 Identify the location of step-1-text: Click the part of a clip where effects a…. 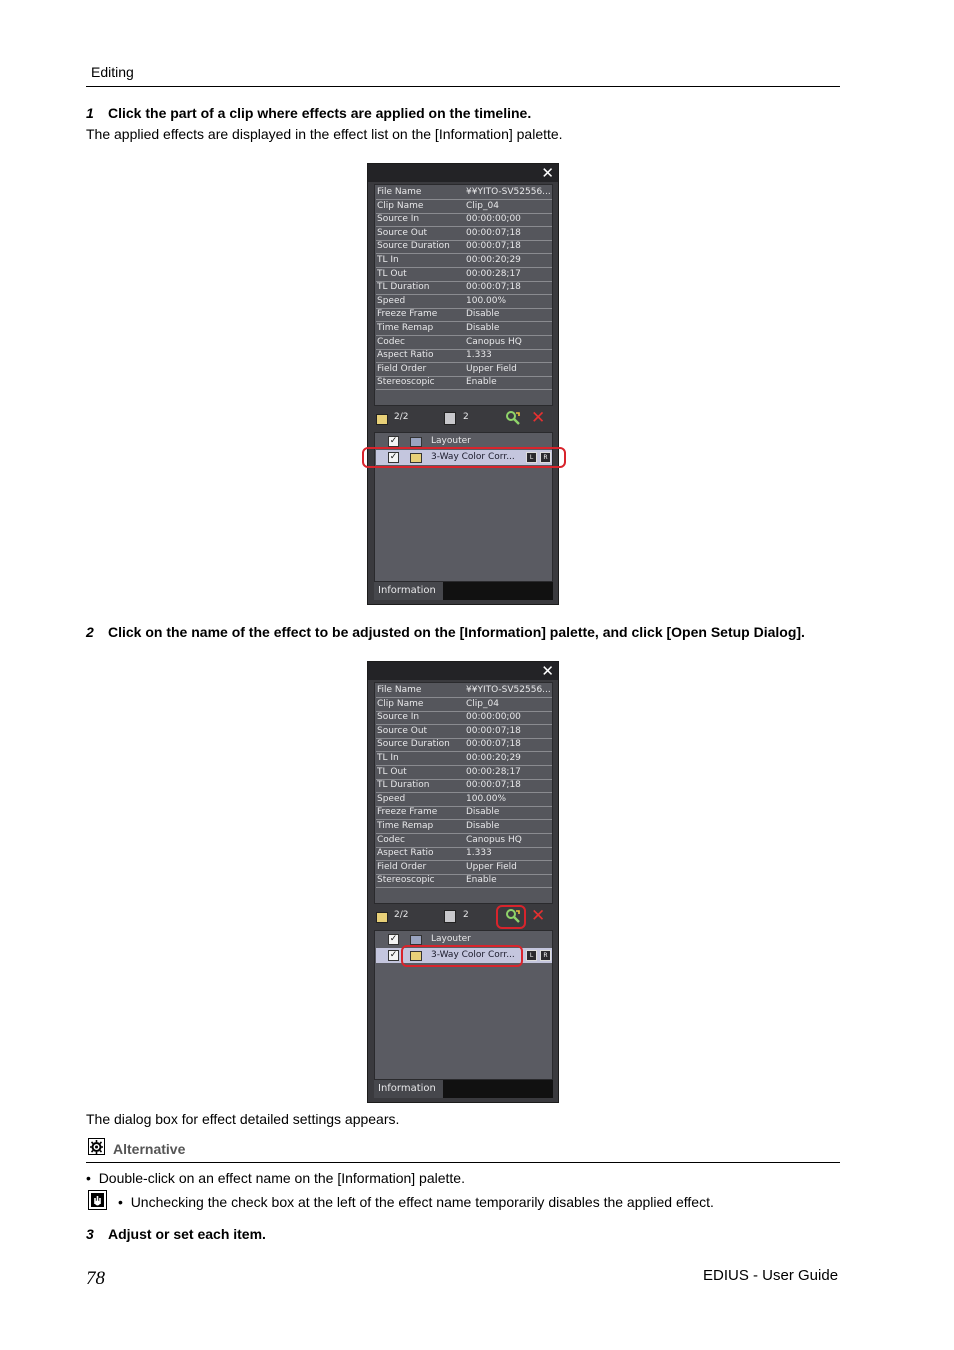
(320, 113).